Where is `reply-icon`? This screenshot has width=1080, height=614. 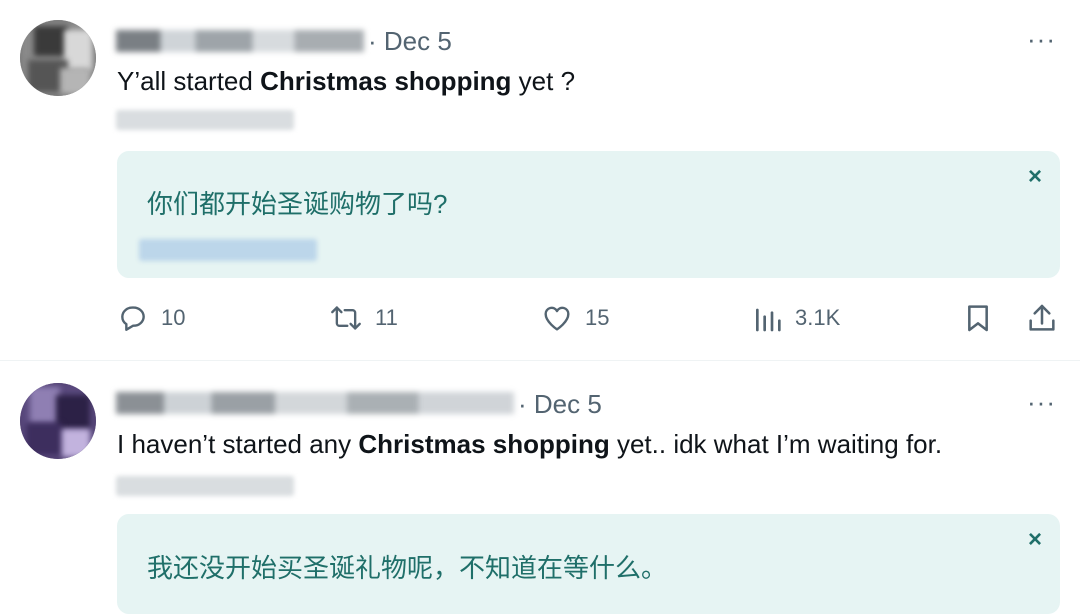
reply-icon is located at coordinates (133, 318).